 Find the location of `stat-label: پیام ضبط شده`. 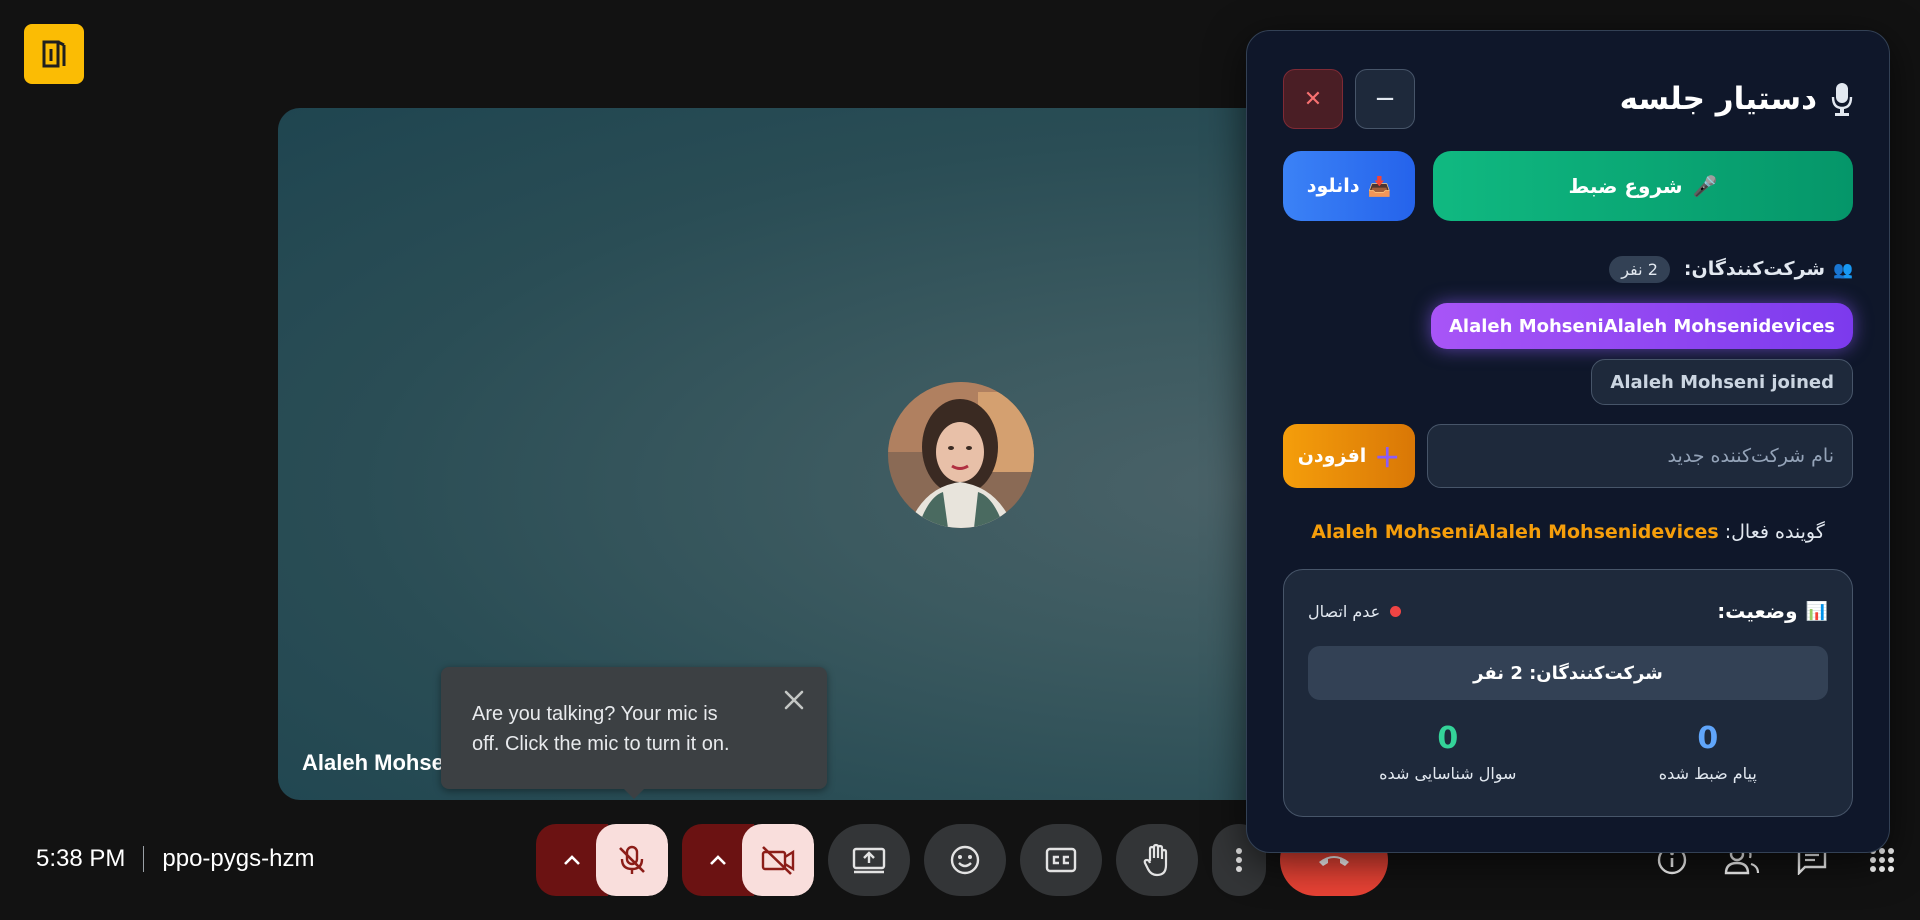

stat-label: پیام ضبط شده is located at coordinates (1707, 773).